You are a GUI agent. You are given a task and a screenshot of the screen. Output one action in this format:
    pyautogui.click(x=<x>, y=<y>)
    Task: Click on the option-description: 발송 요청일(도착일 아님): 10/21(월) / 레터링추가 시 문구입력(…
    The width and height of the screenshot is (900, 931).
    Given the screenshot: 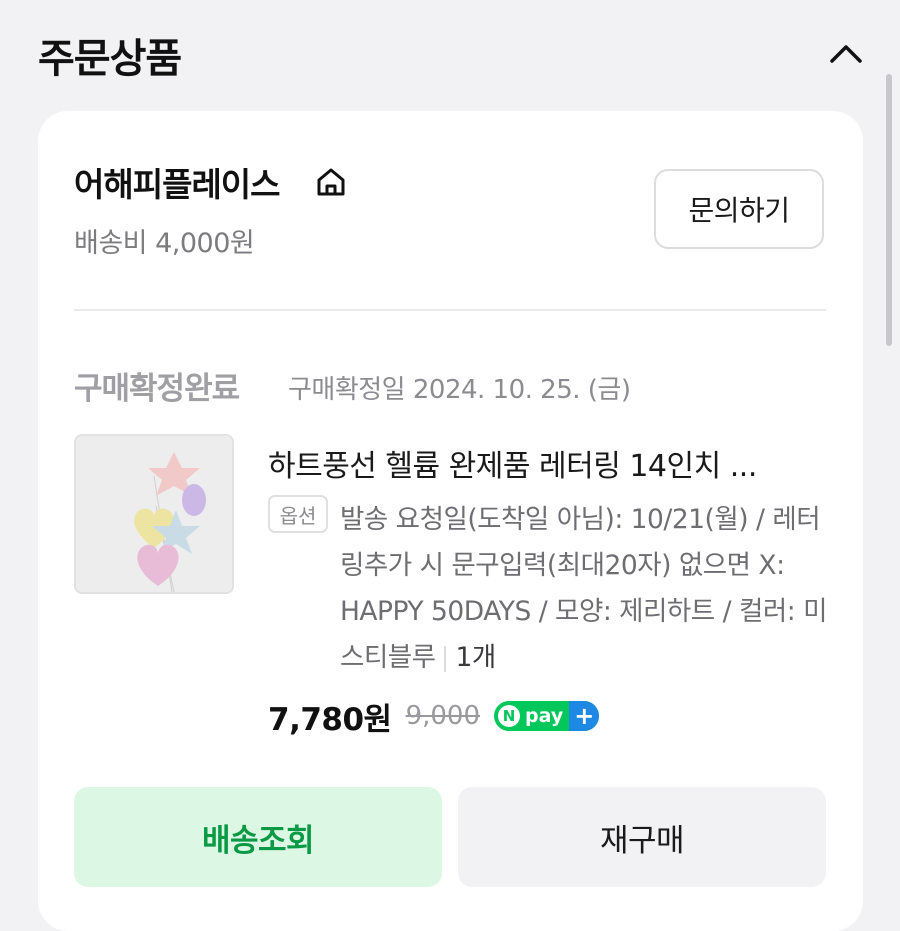 What is the action you would take?
    pyautogui.click(x=583, y=588)
    